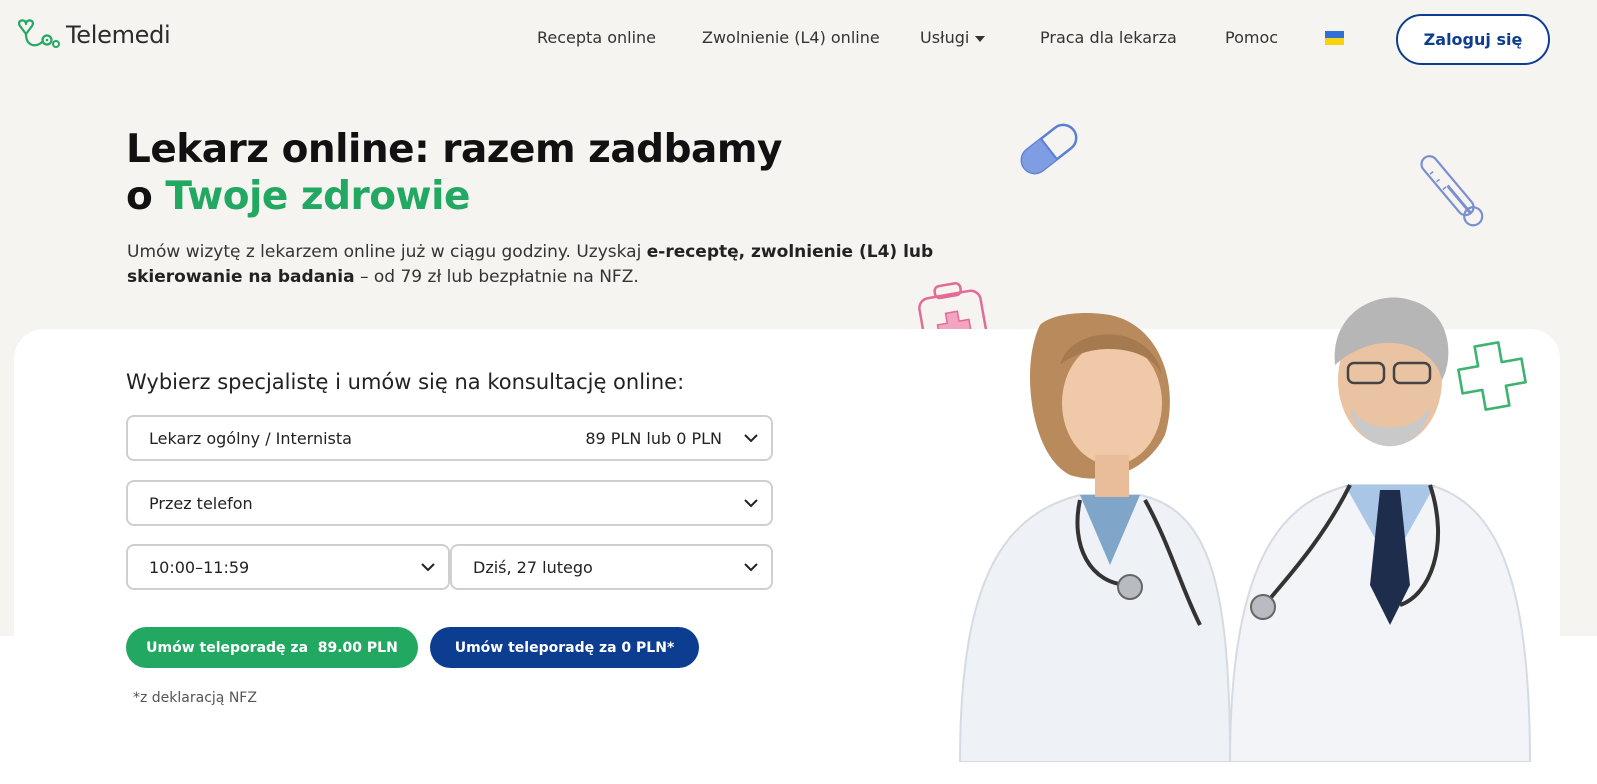  Describe the element at coordinates (1492, 376) in the screenshot. I see `medical-cross-icon` at that location.